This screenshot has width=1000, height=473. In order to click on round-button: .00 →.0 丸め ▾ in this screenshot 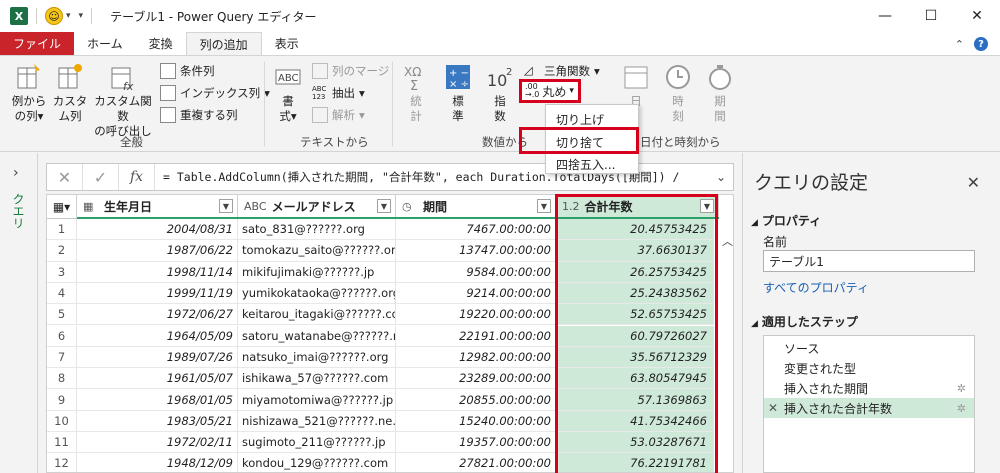, I will do `click(550, 91)`.